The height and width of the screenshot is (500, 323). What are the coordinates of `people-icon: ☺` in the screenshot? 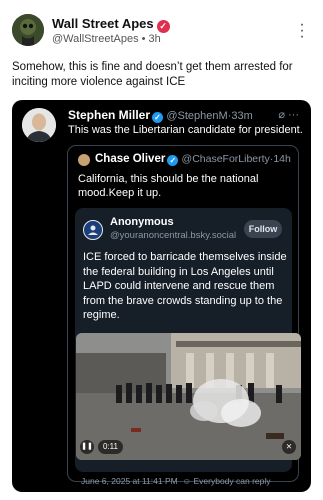 It's located at (187, 481).